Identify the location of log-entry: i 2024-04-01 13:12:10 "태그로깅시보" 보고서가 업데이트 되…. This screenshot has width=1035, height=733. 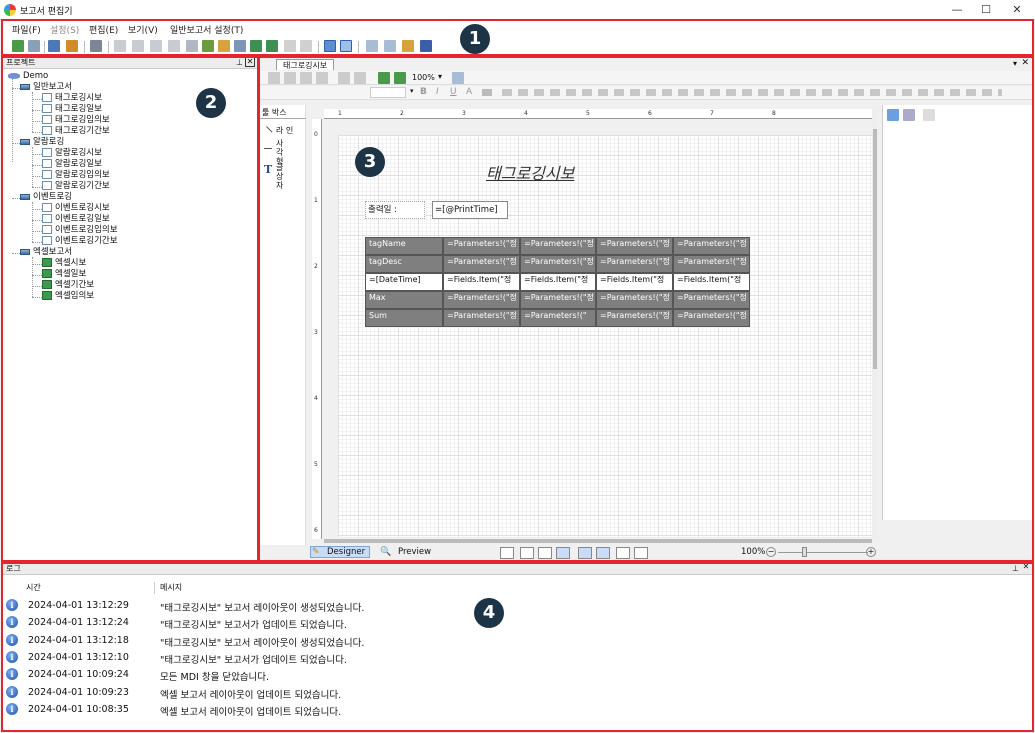
(406, 657).